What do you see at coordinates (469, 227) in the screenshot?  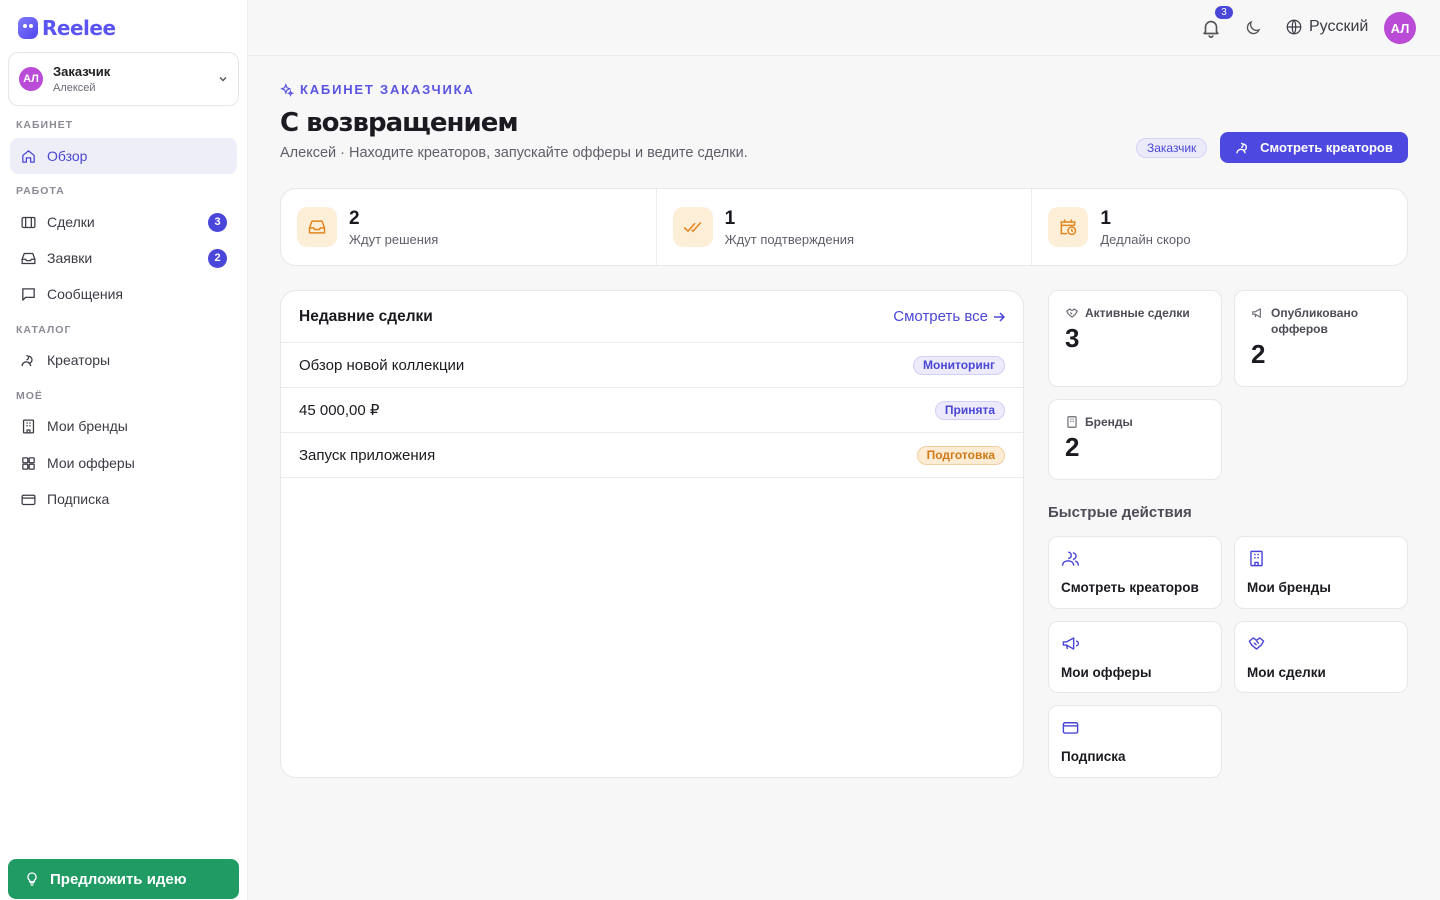 I see `stat-pending-decision: 2 Ждут решения` at bounding box center [469, 227].